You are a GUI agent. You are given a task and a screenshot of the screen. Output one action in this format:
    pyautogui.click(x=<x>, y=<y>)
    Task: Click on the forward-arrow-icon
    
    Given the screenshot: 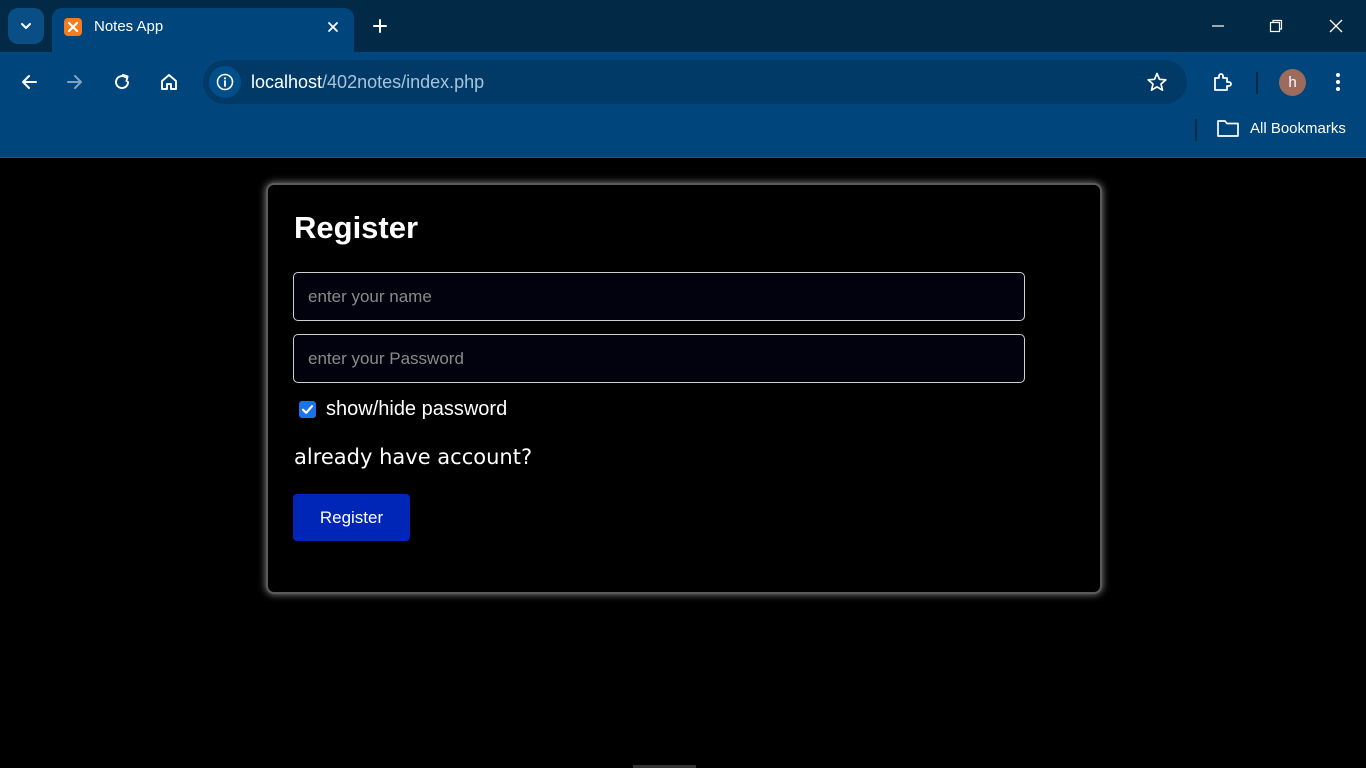 What is the action you would take?
    pyautogui.click(x=75, y=82)
    